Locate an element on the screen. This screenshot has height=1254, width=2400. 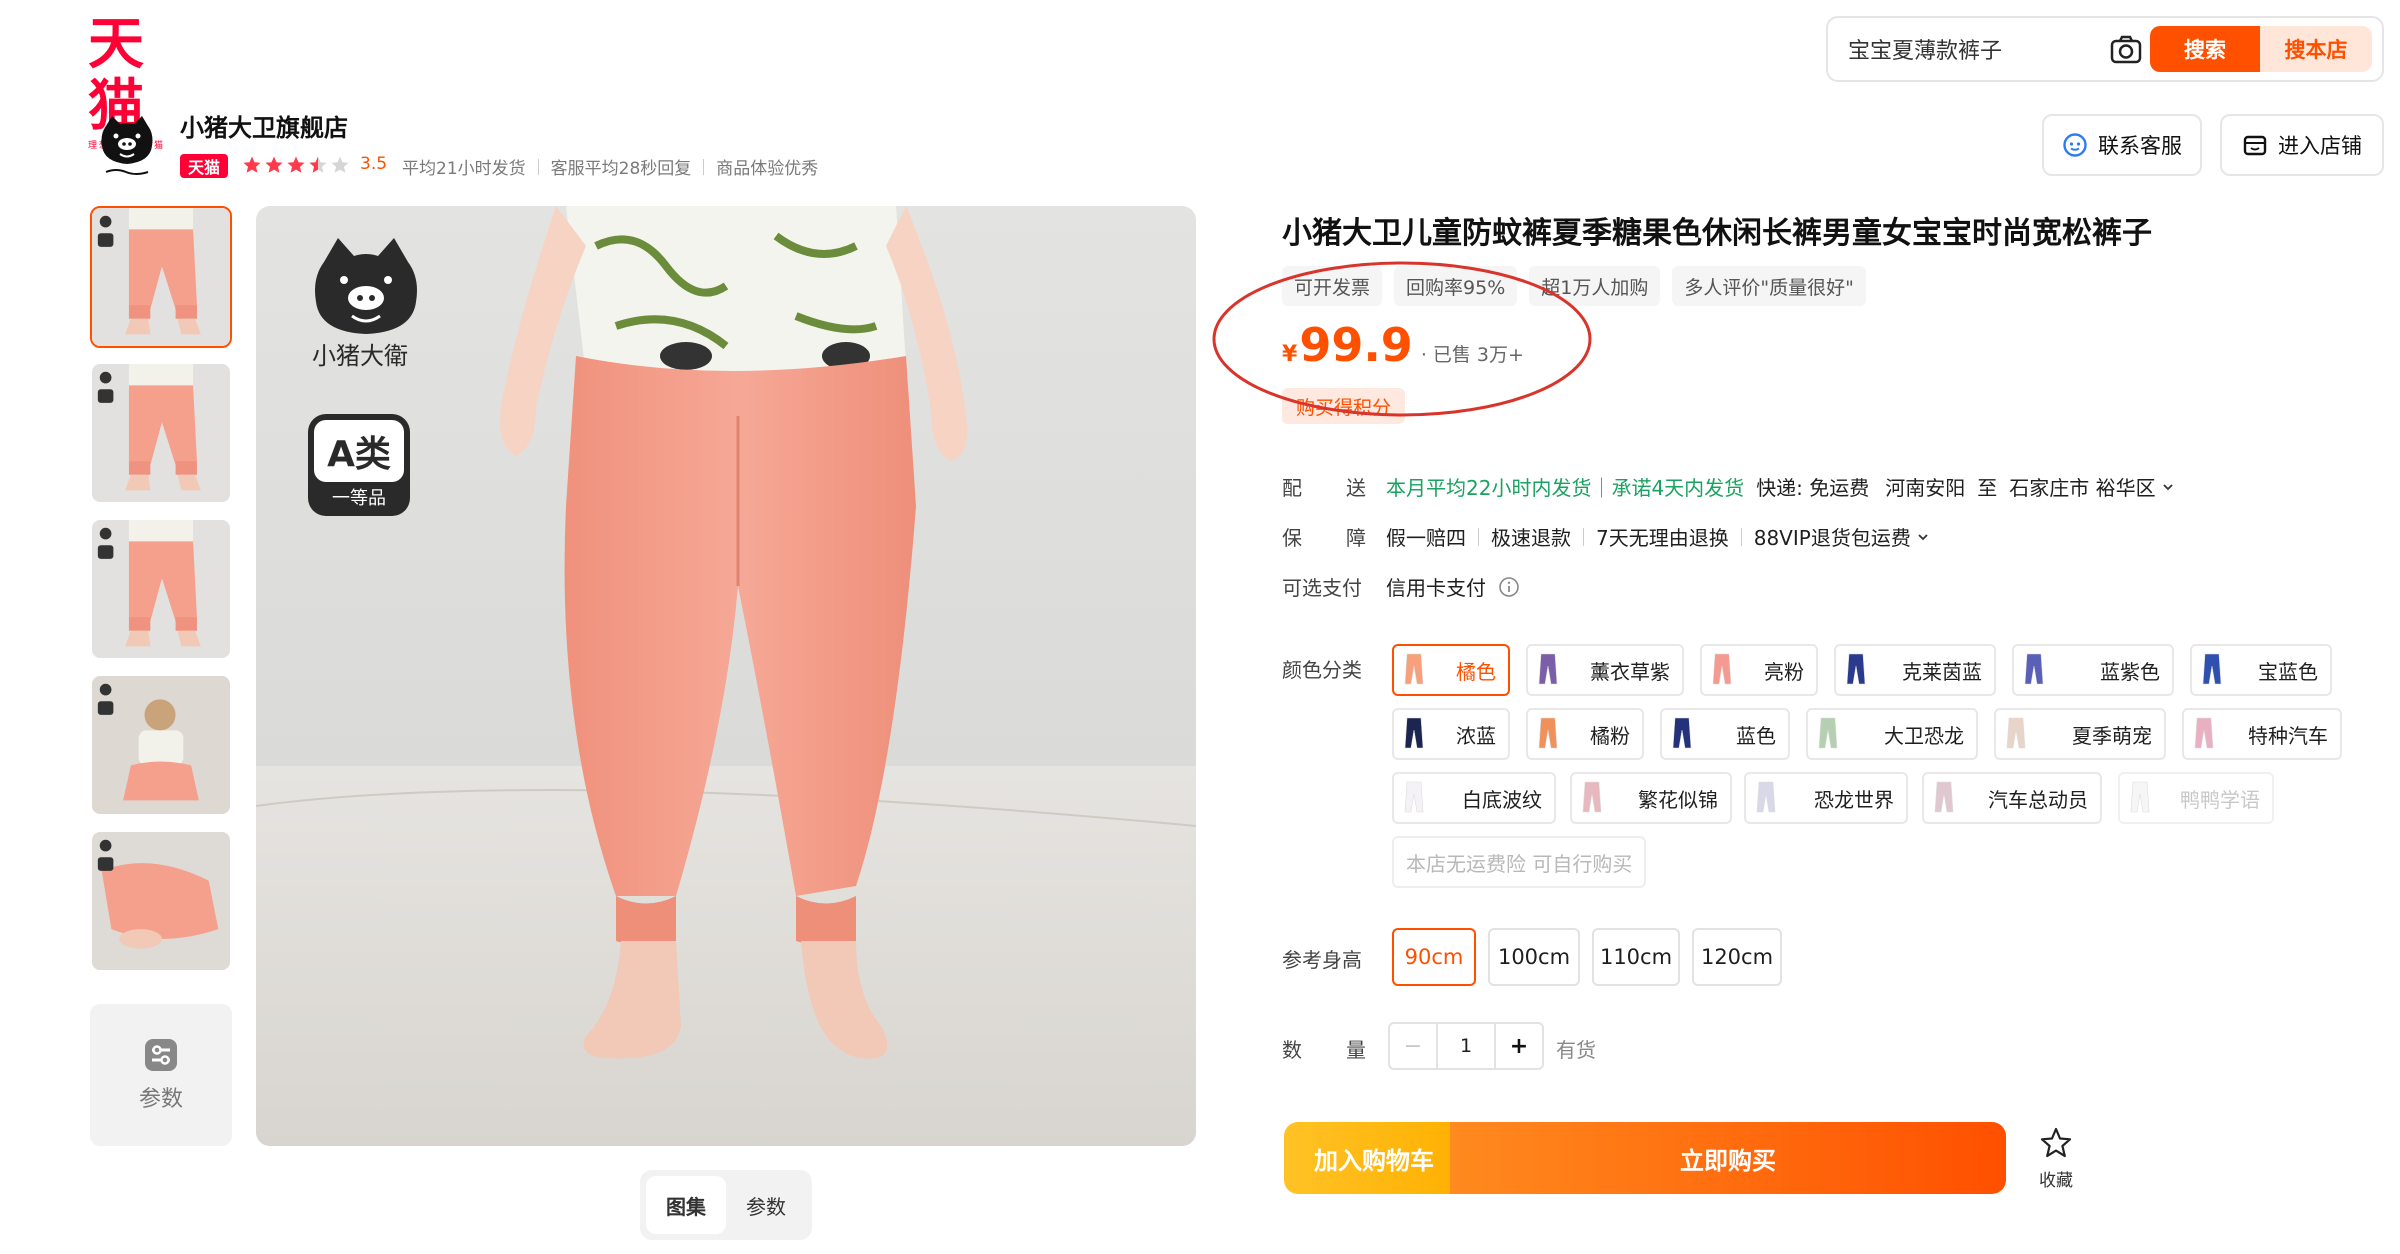
color-option: 大卫恐龙 is located at coordinates (1892, 734).